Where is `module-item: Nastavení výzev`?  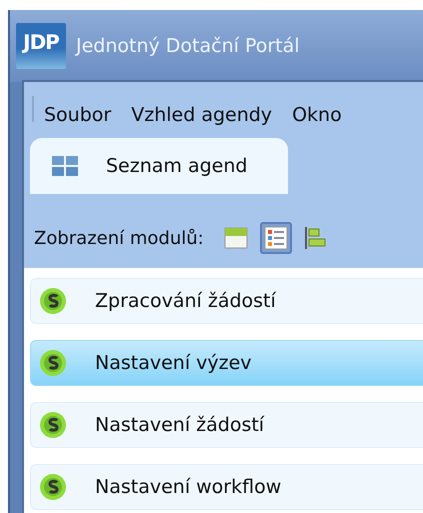
module-item: Nastavení výzev is located at coordinates (226, 363).